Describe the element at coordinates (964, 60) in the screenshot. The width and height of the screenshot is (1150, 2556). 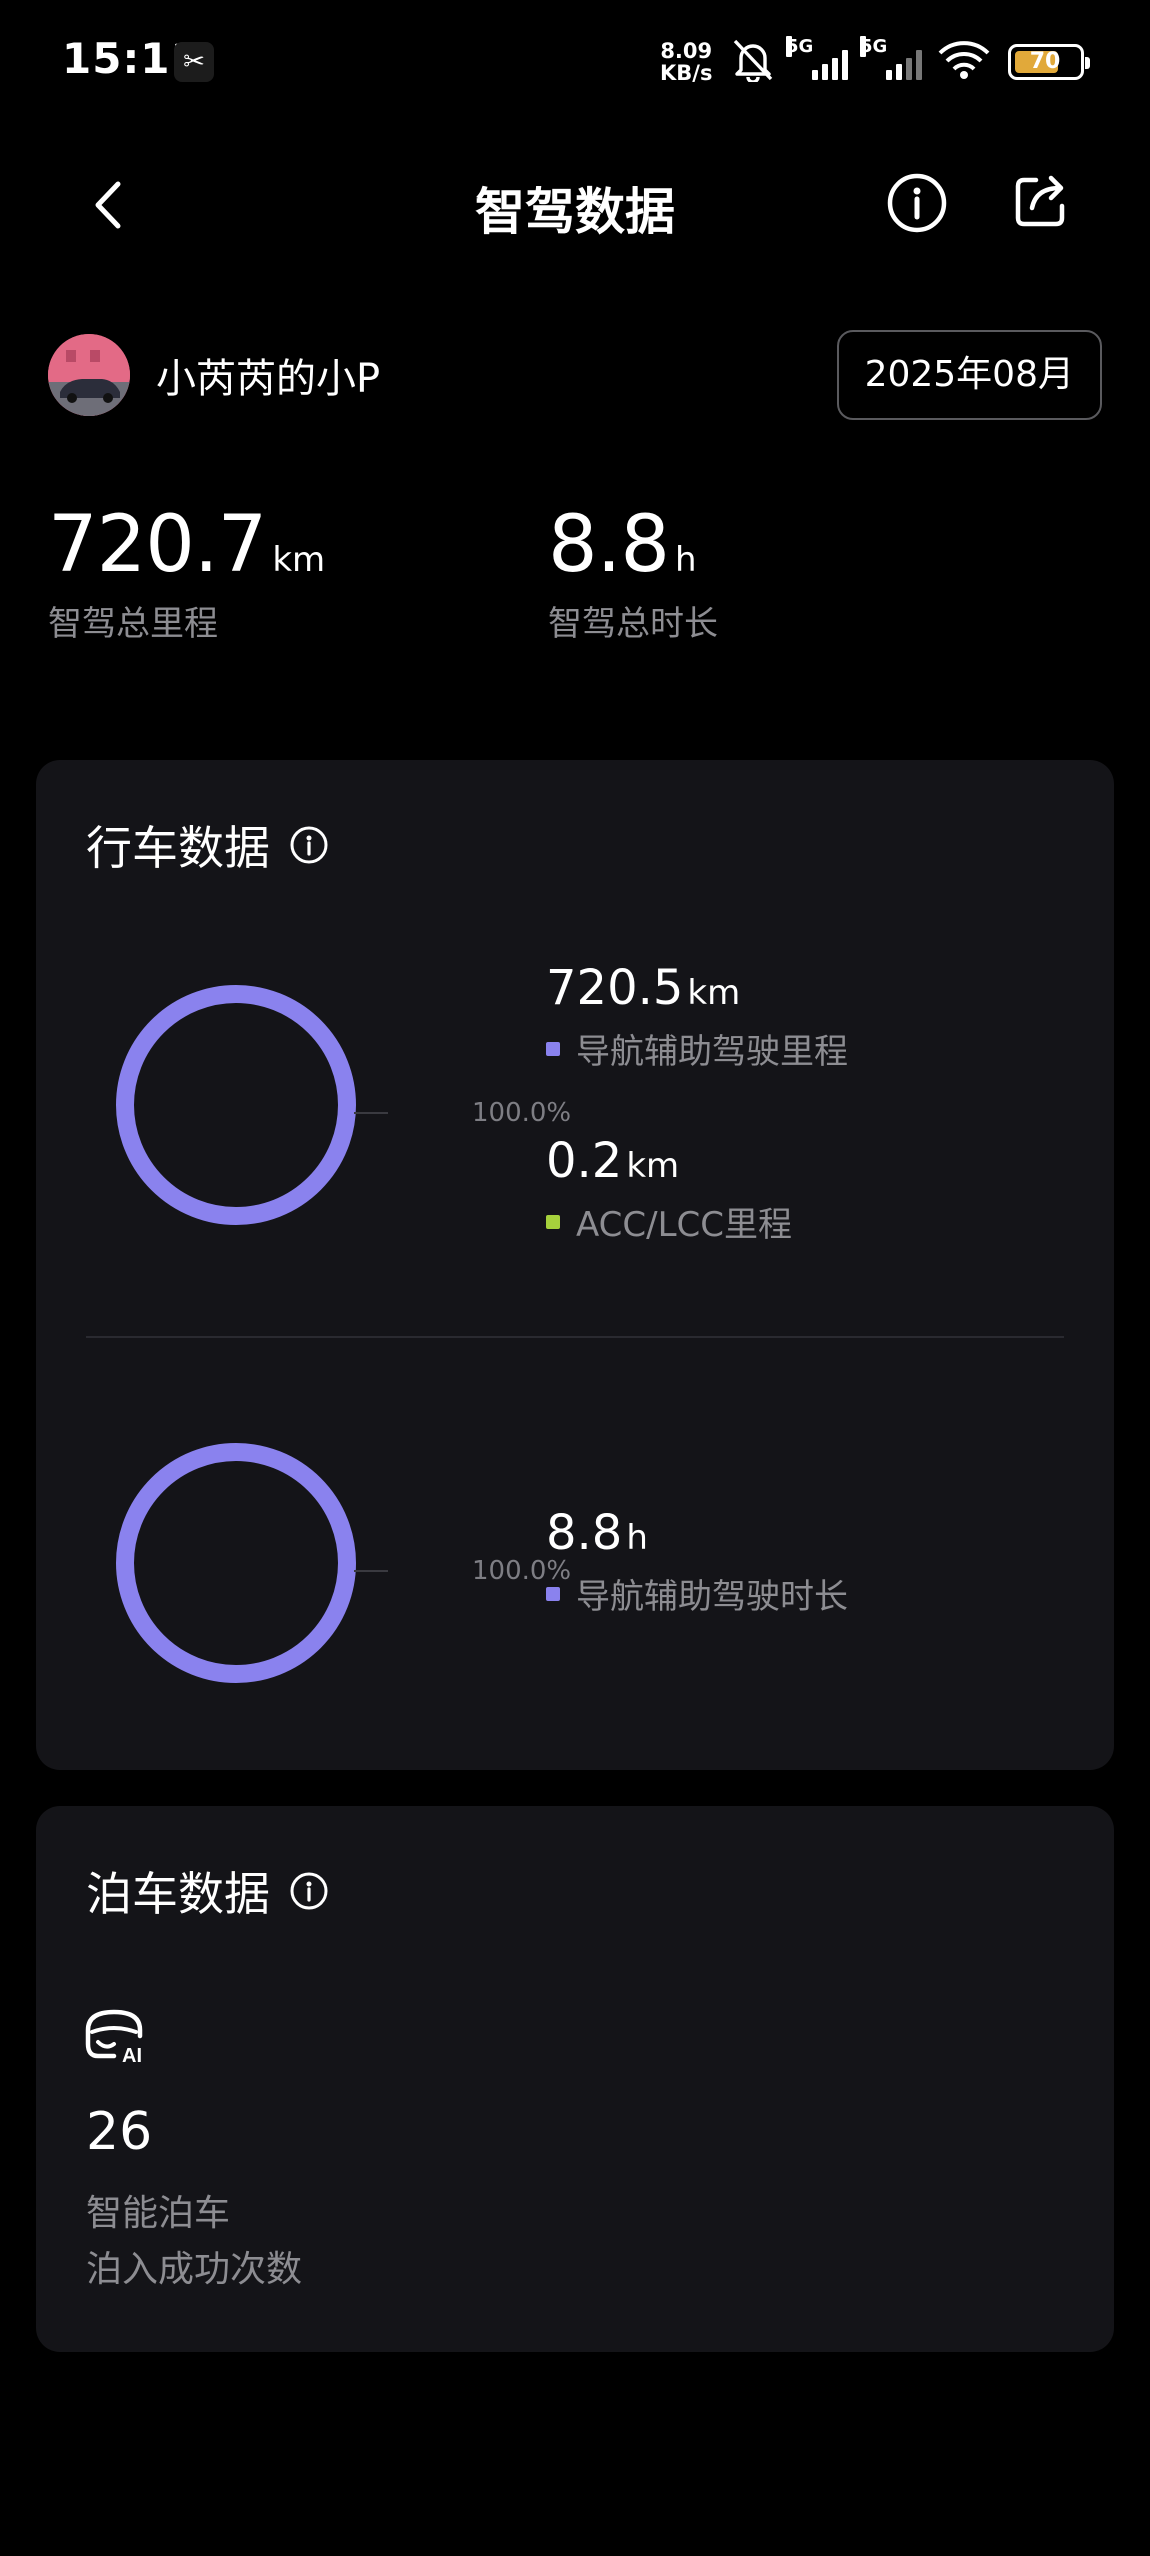
I see `wifi-icon` at that location.